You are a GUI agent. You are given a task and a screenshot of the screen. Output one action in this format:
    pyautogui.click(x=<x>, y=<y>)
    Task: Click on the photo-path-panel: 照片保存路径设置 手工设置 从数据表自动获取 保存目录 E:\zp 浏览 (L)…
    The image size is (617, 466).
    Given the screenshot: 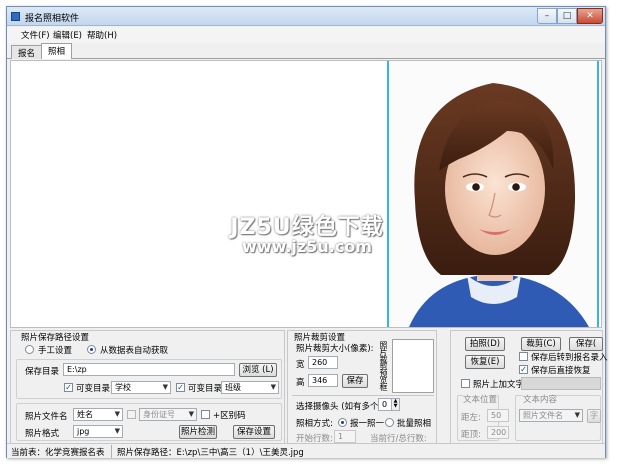 What is the action you would take?
    pyautogui.click(x=147, y=387)
    